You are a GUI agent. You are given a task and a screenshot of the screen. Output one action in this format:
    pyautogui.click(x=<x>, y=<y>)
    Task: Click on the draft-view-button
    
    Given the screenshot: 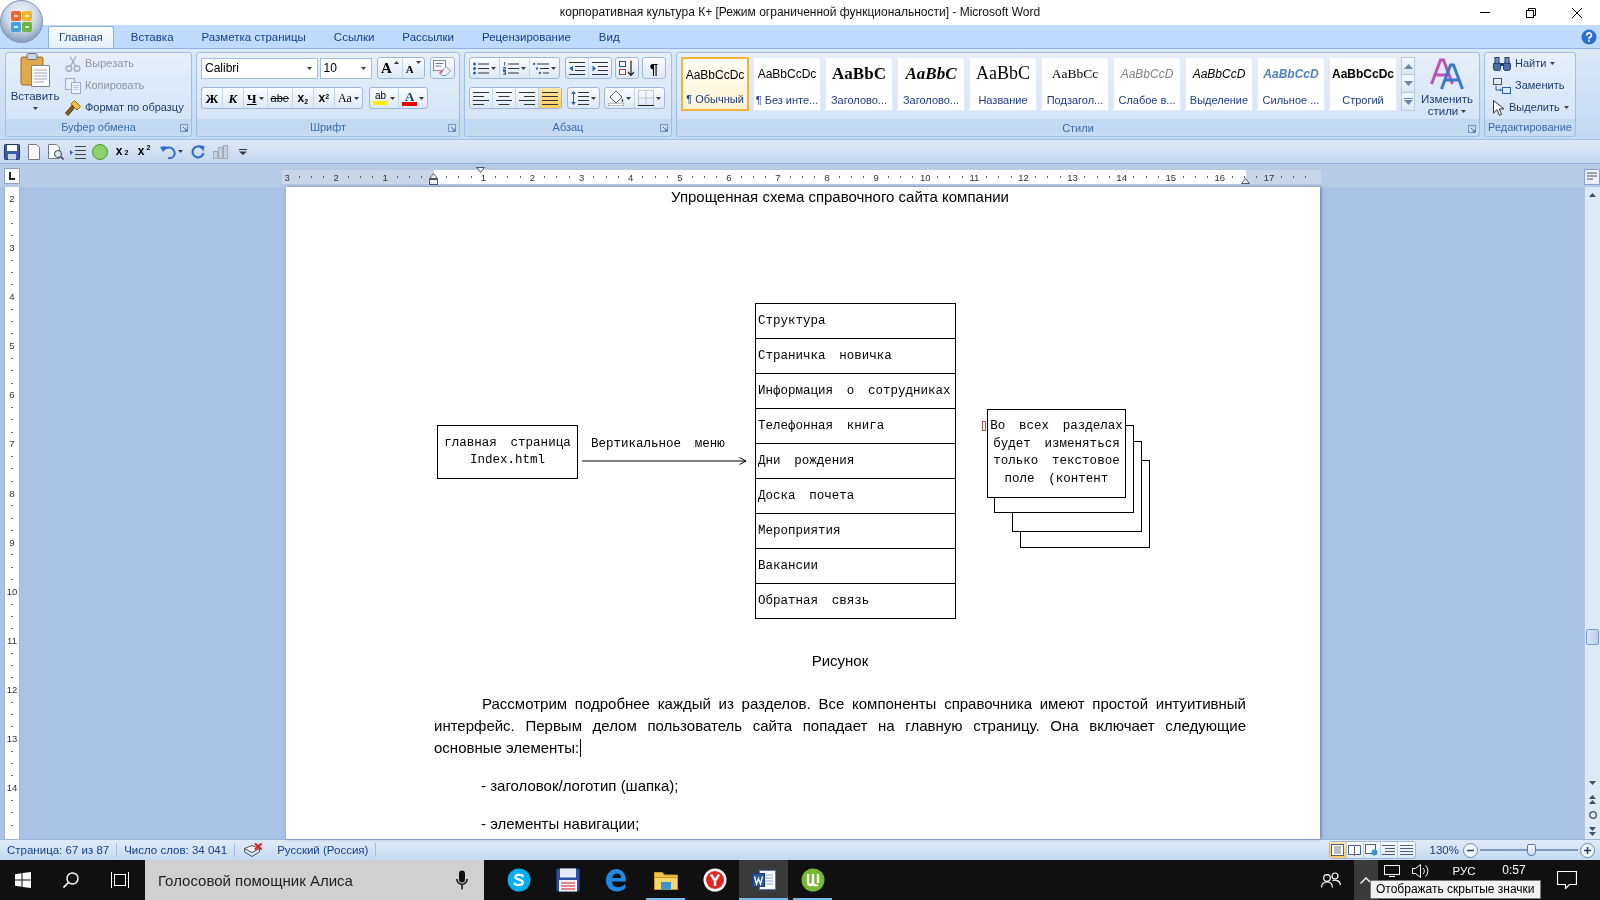 What is the action you would take?
    pyautogui.click(x=1406, y=850)
    